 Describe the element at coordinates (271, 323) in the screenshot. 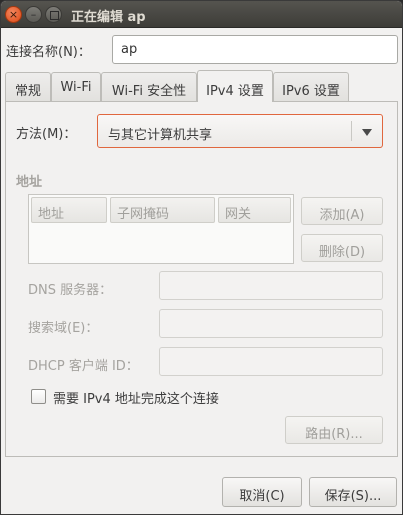

I see `search-domains-input` at that location.